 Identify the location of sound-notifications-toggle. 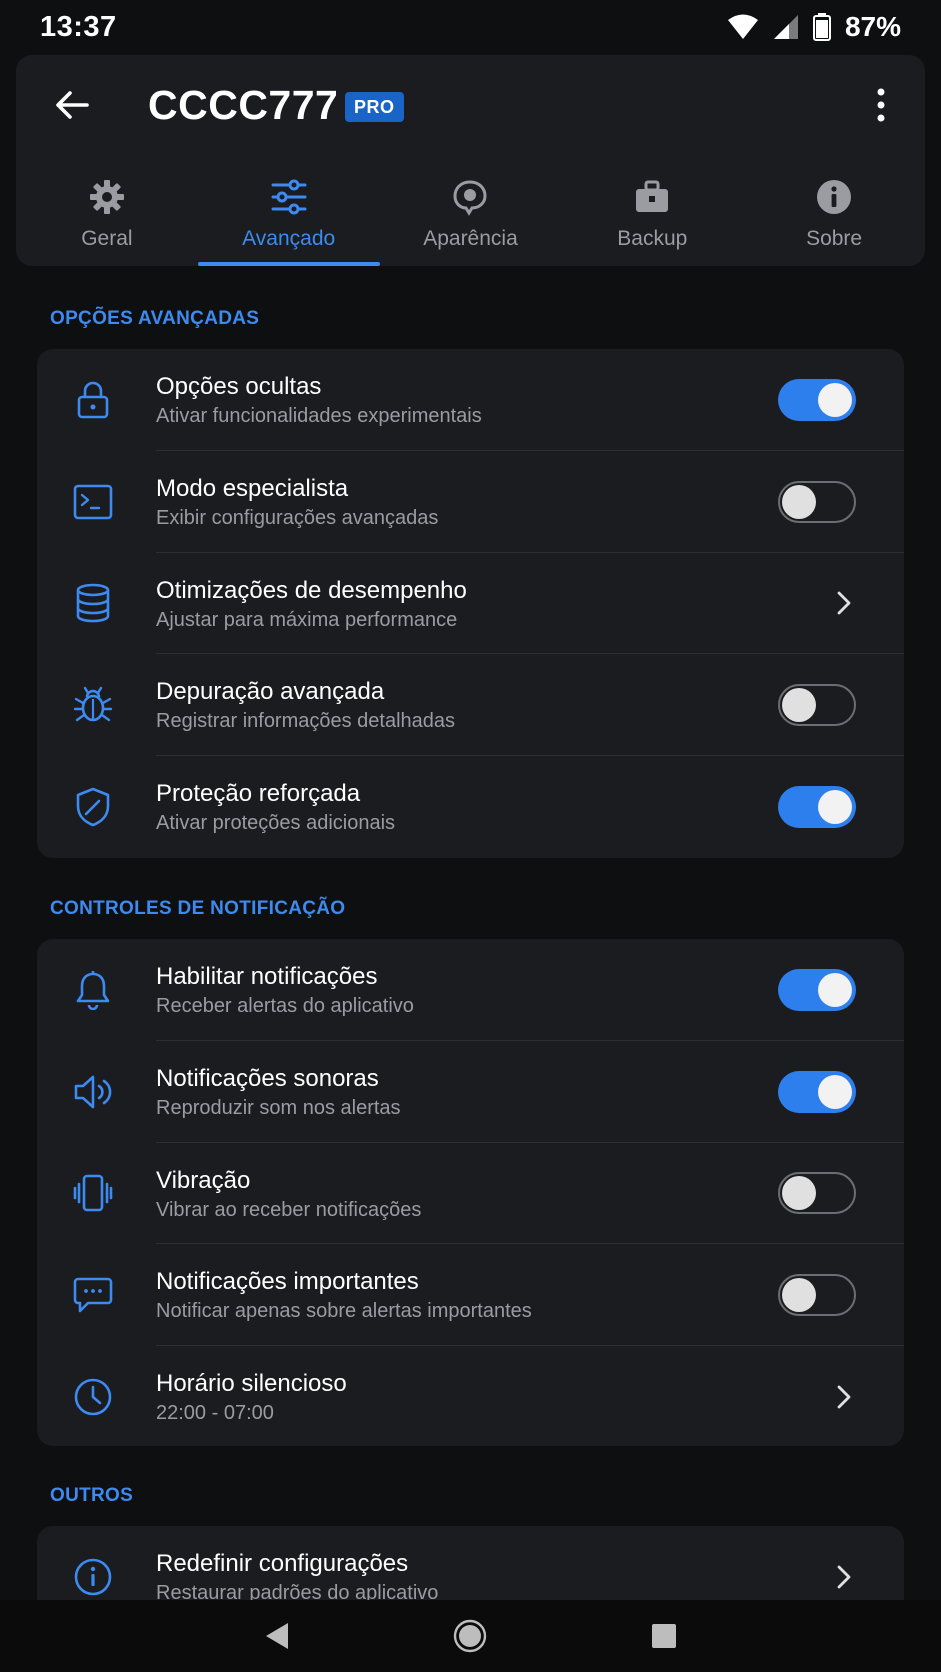
(817, 1091).